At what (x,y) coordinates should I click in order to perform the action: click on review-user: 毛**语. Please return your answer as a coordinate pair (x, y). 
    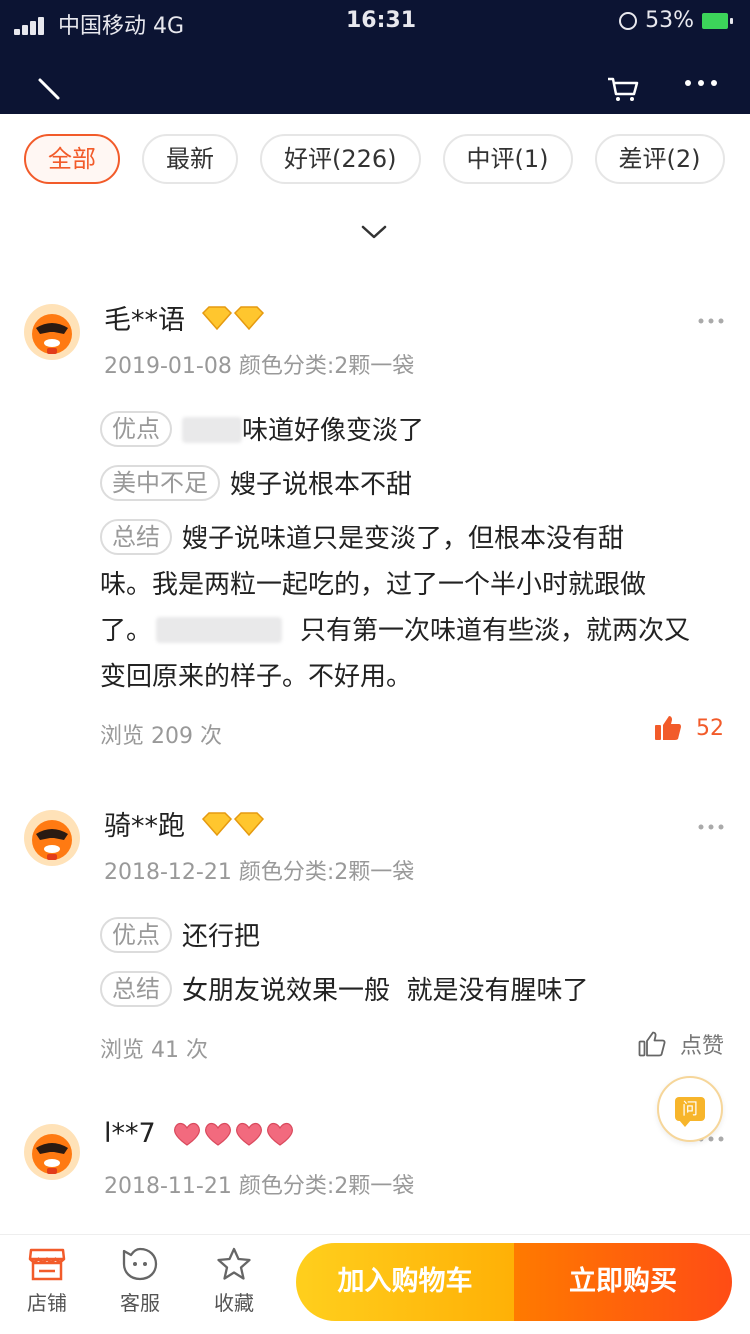
    Looking at the image, I should click on (184, 317).